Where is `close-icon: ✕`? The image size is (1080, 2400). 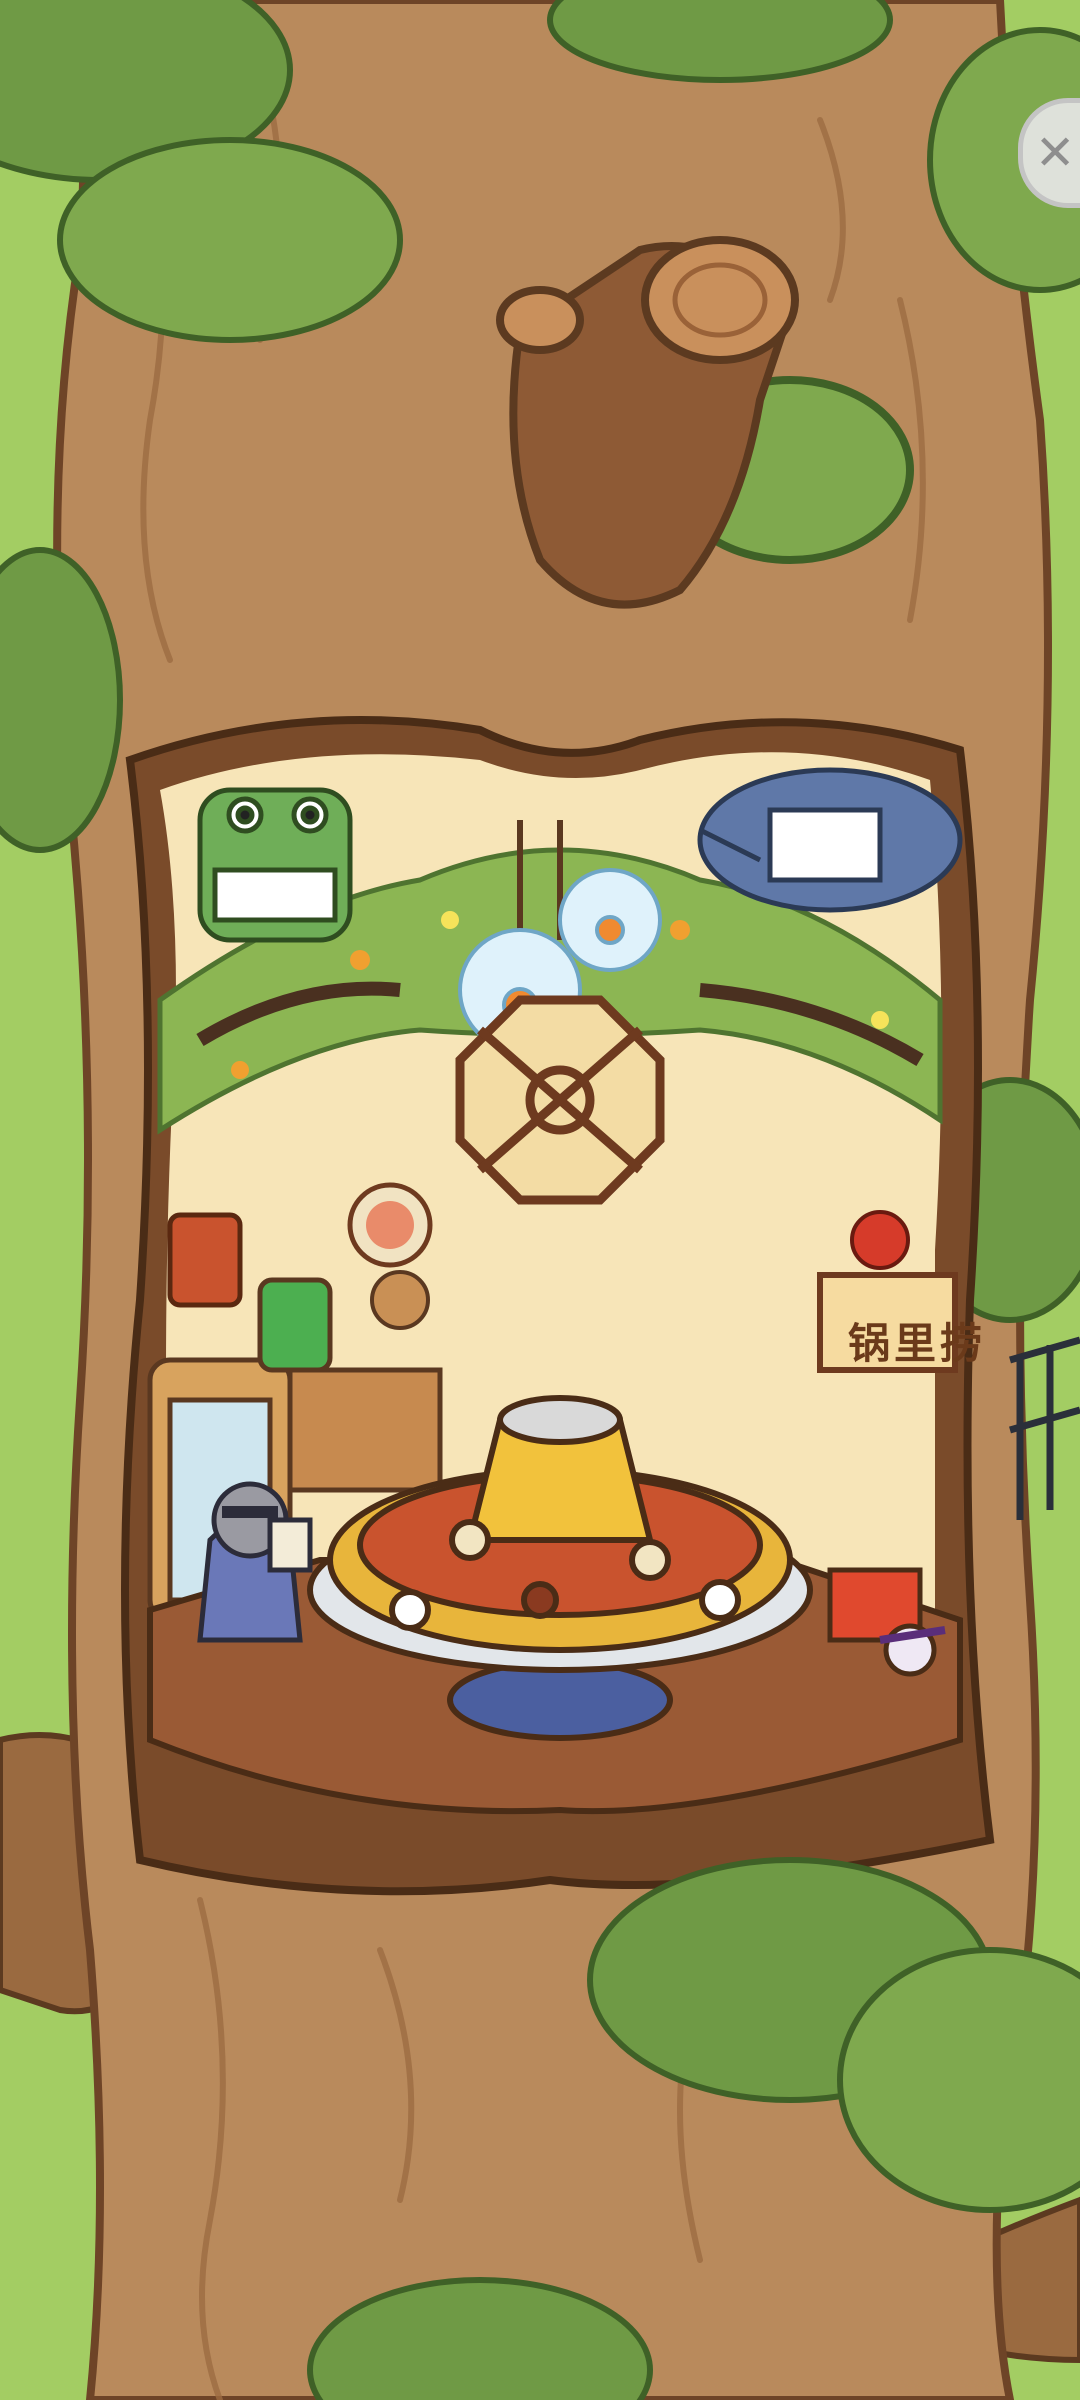
close-icon: ✕ is located at coordinates (1055, 153).